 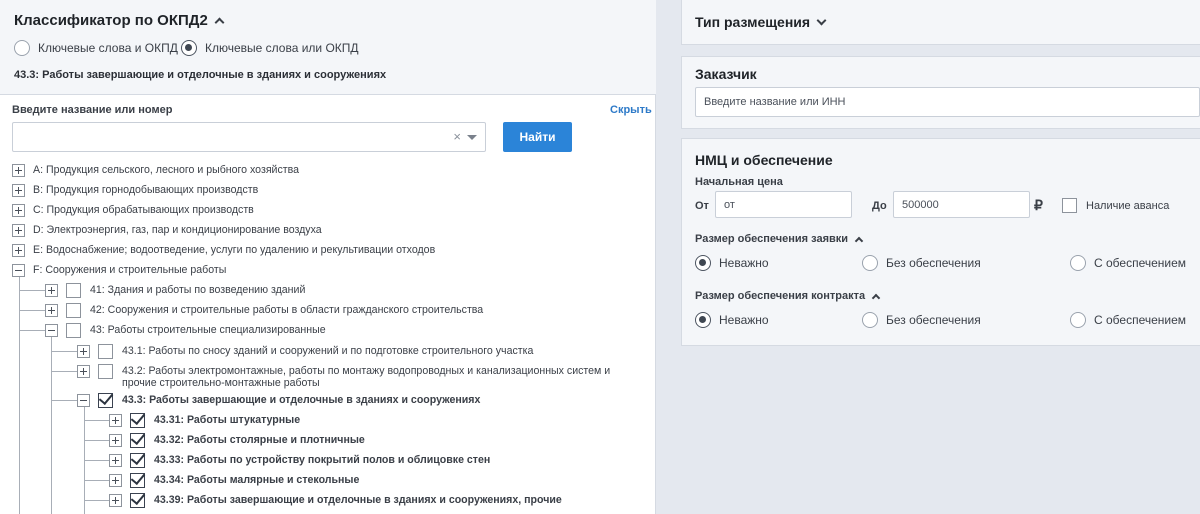 I want to click on bid-security-with-radio: С обеспечением, so click(x=1128, y=263).